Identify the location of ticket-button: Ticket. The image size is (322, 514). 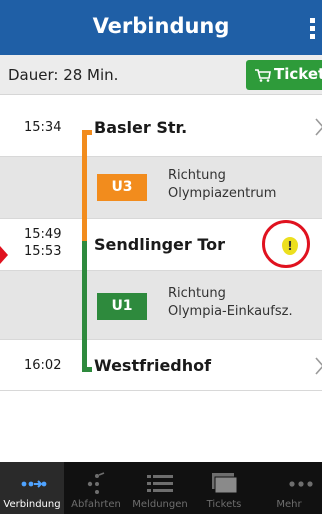
(284, 75).